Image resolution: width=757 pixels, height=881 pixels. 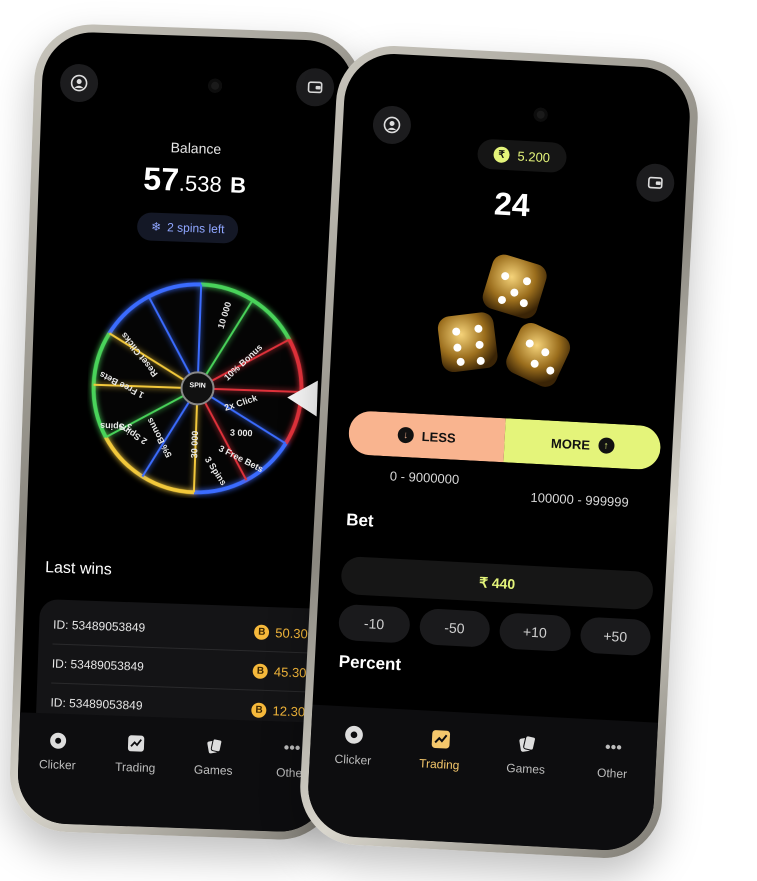 What do you see at coordinates (198, 386) in the screenshot?
I see `wheel-spin-center: SPIN` at bounding box center [198, 386].